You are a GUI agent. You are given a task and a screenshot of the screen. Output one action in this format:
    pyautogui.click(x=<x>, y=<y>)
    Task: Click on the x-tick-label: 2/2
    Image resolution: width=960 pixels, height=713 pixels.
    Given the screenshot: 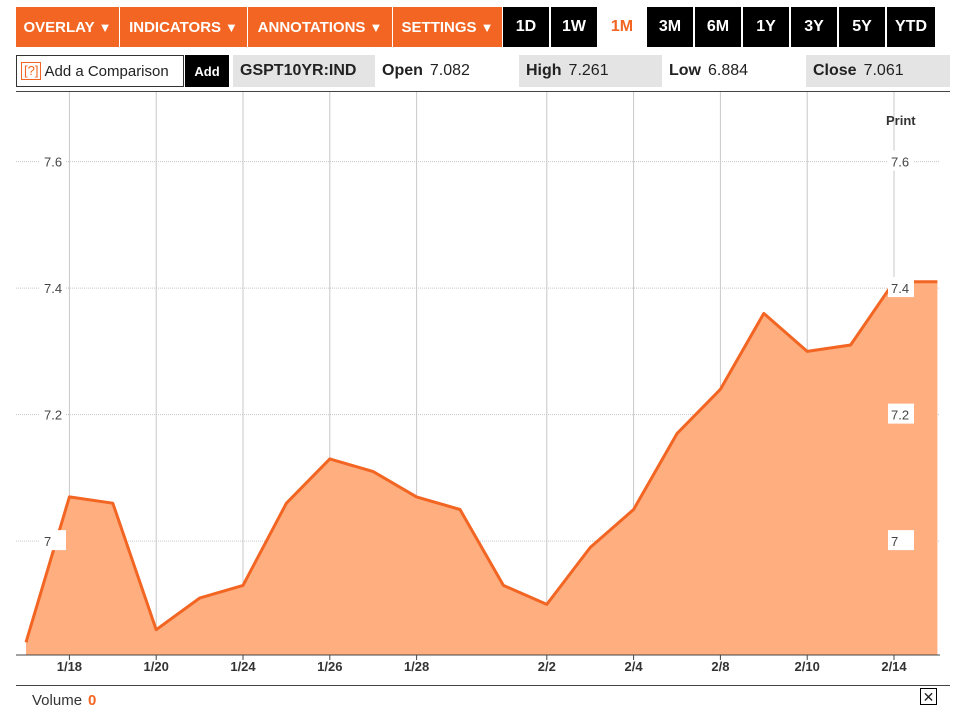 What is the action you would take?
    pyautogui.click(x=547, y=666)
    